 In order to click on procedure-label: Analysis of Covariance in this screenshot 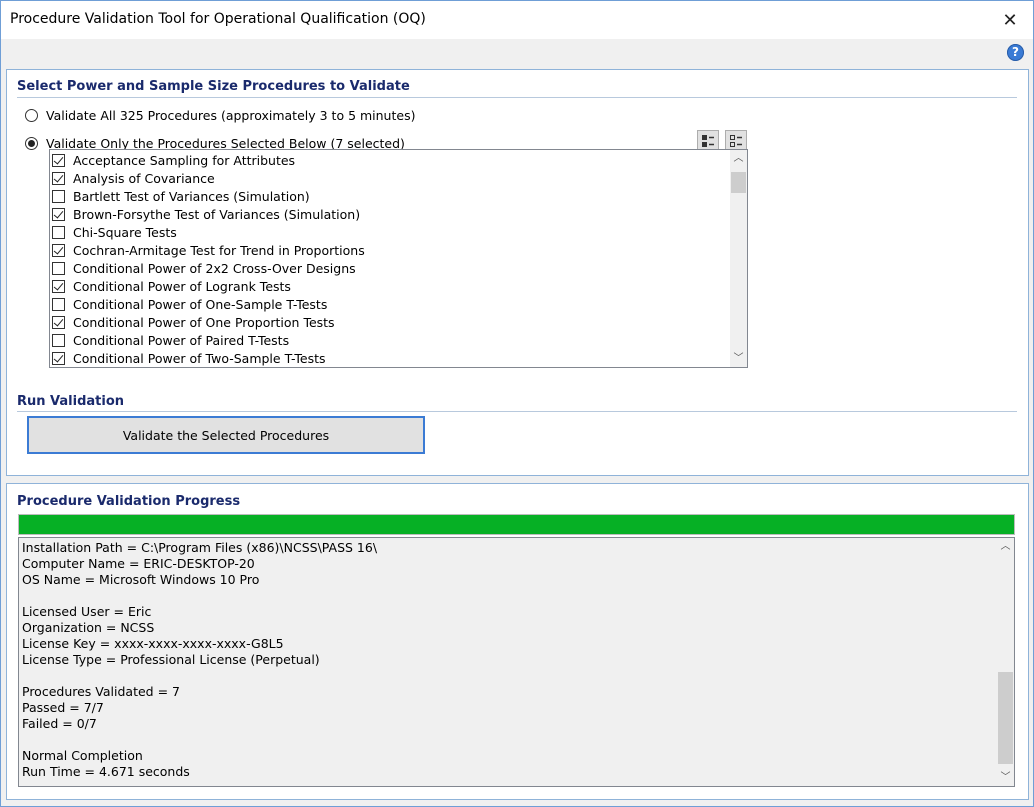, I will do `click(144, 178)`.